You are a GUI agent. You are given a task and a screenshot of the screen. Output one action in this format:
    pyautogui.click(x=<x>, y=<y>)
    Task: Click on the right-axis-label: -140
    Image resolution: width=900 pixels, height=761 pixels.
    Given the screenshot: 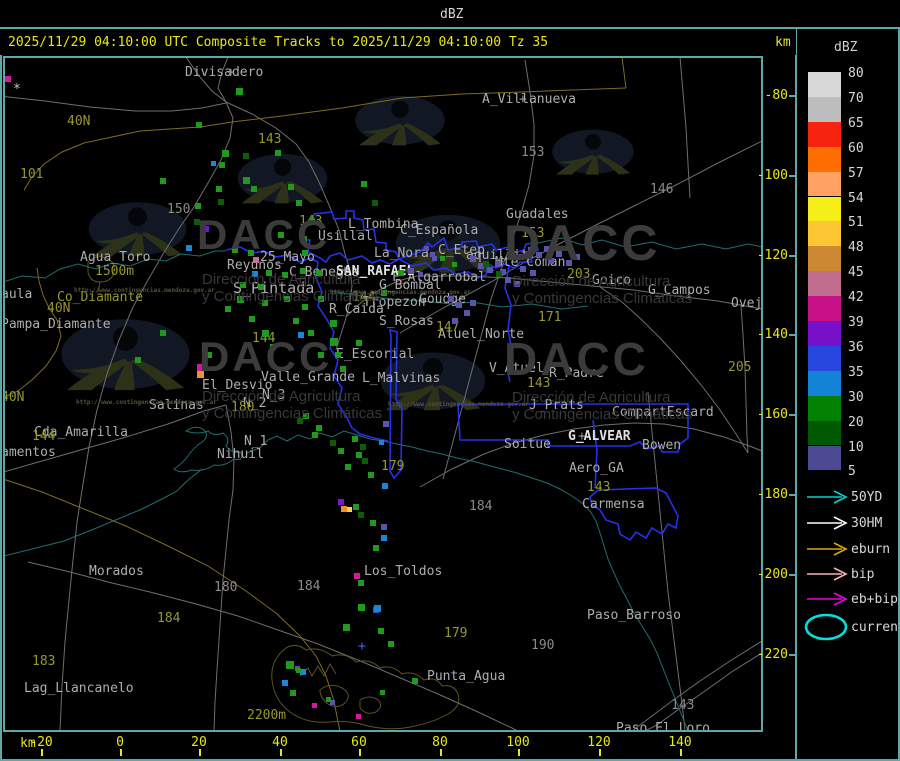 What is the action you would take?
    pyautogui.click(x=772, y=334)
    